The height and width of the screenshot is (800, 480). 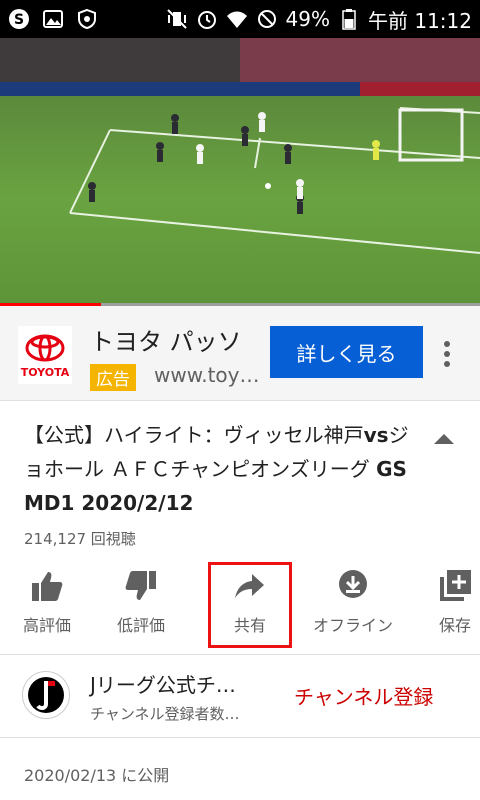 What do you see at coordinates (140, 585) in the screenshot?
I see `thumbs-down-icon` at bounding box center [140, 585].